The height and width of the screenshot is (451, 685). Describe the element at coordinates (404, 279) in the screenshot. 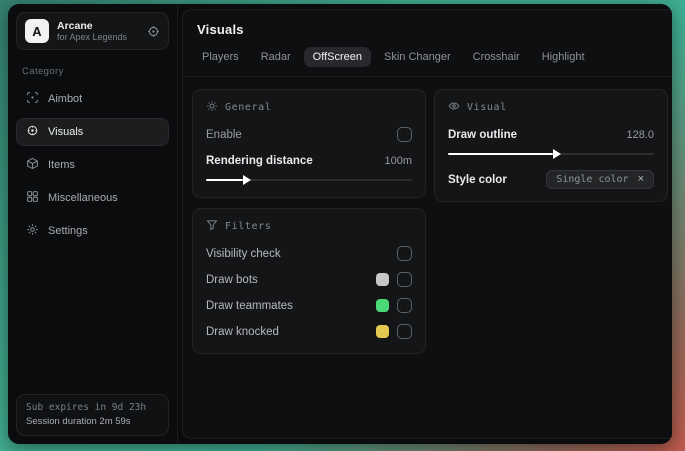

I see `draw-bots-checkbox` at that location.